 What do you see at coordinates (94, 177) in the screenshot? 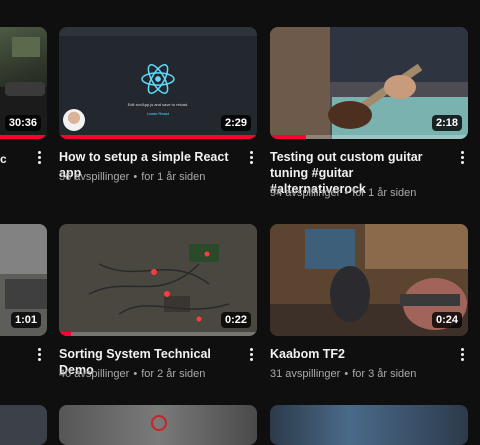
I see `view-count: 36 avspillinger` at bounding box center [94, 177].